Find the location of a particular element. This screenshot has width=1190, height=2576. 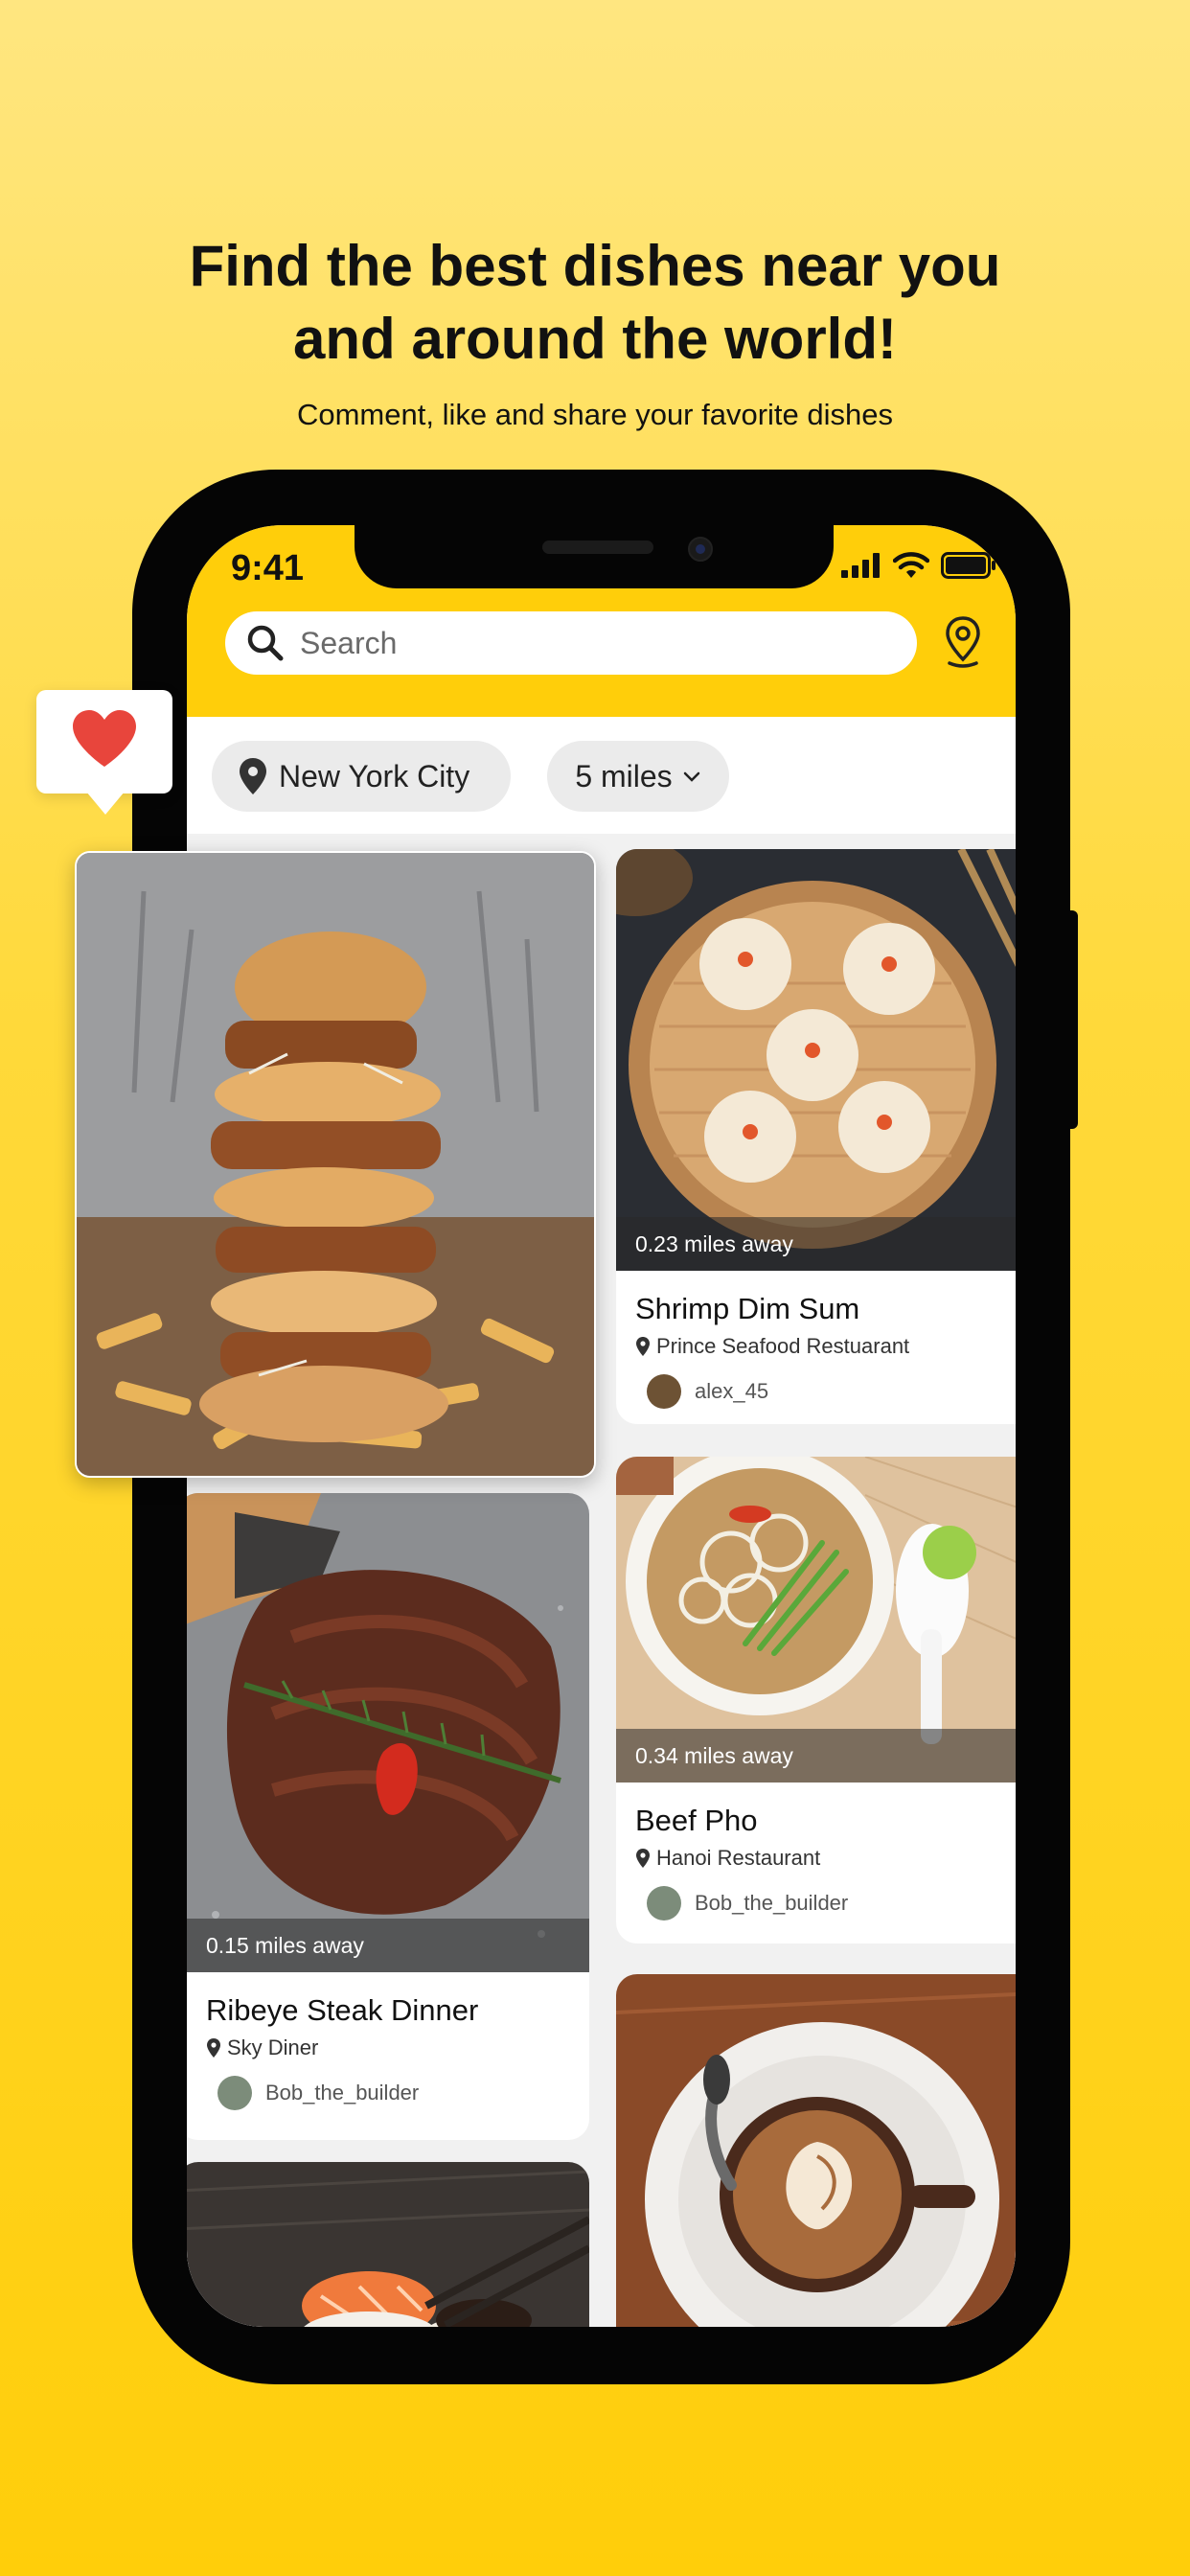

dish-title: Ribeye Steak Dinner is located at coordinates (342, 2010).